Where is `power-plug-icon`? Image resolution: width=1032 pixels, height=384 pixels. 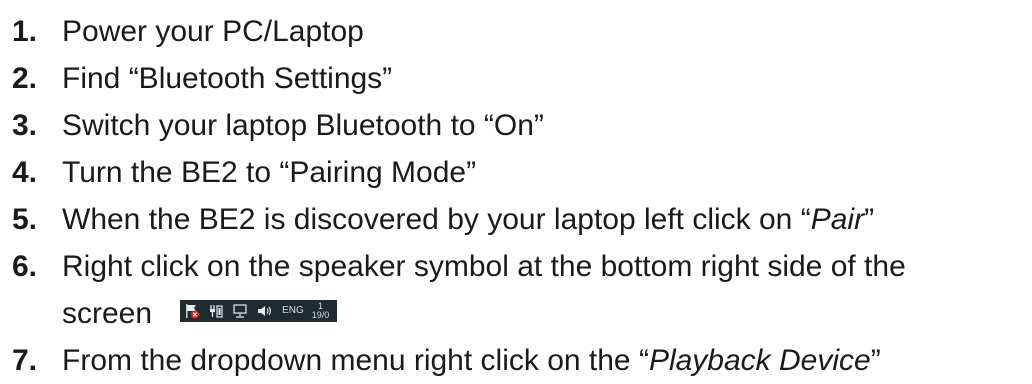
power-plug-icon is located at coordinates (216, 311).